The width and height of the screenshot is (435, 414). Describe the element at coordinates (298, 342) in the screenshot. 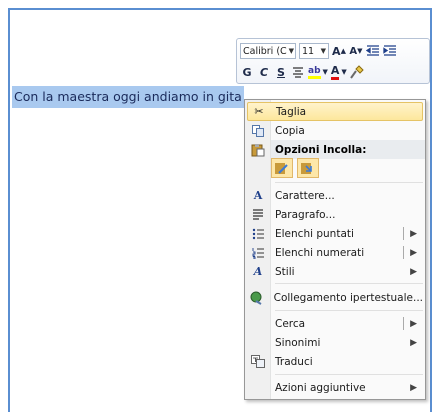

I see `menu-item-label: Sinonimi` at that location.